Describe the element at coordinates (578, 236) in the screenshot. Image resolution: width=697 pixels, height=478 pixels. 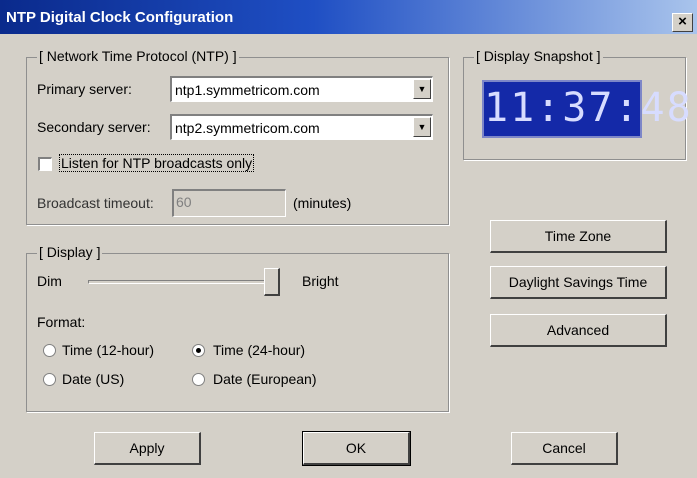
I see `time-zone-button: Time Zone` at that location.